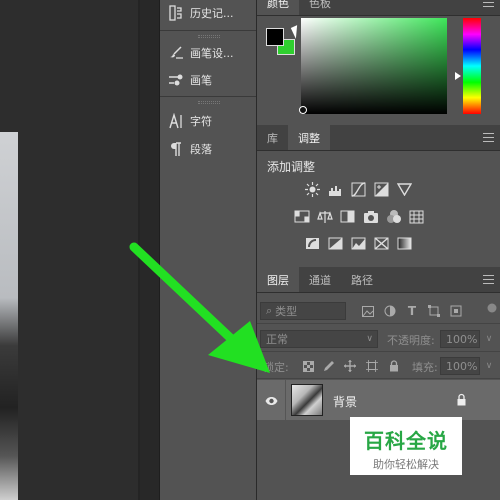 The height and width of the screenshot is (500, 500). What do you see at coordinates (303, 311) in the screenshot?
I see `layer-filter-select: ⌕ 类型` at bounding box center [303, 311].